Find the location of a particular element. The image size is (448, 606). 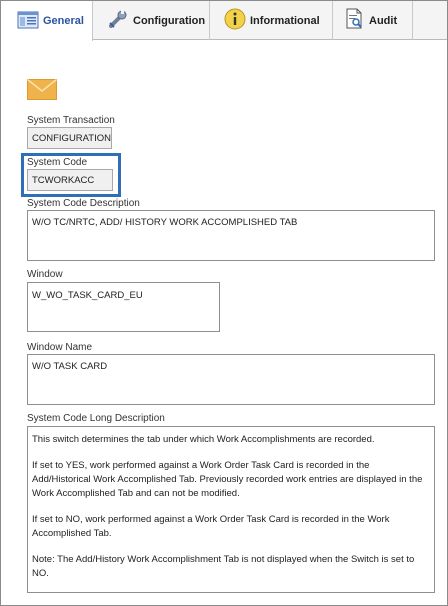

window-field: W_WO_TASK_CARD_EU is located at coordinates (123, 307).